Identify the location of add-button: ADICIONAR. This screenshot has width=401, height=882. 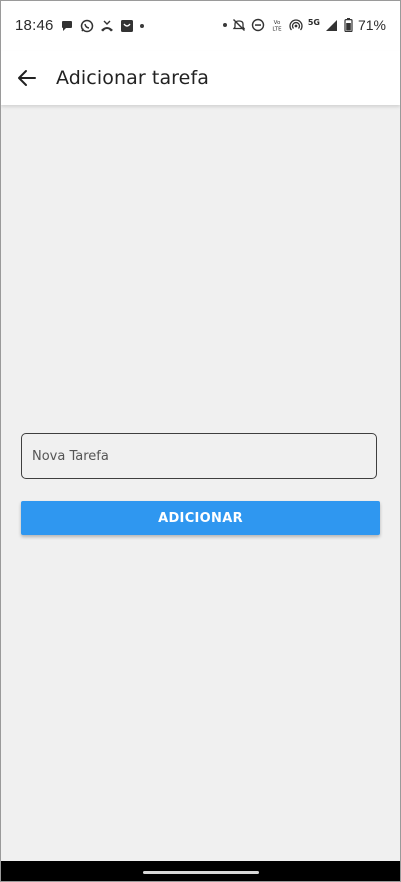
(200, 518).